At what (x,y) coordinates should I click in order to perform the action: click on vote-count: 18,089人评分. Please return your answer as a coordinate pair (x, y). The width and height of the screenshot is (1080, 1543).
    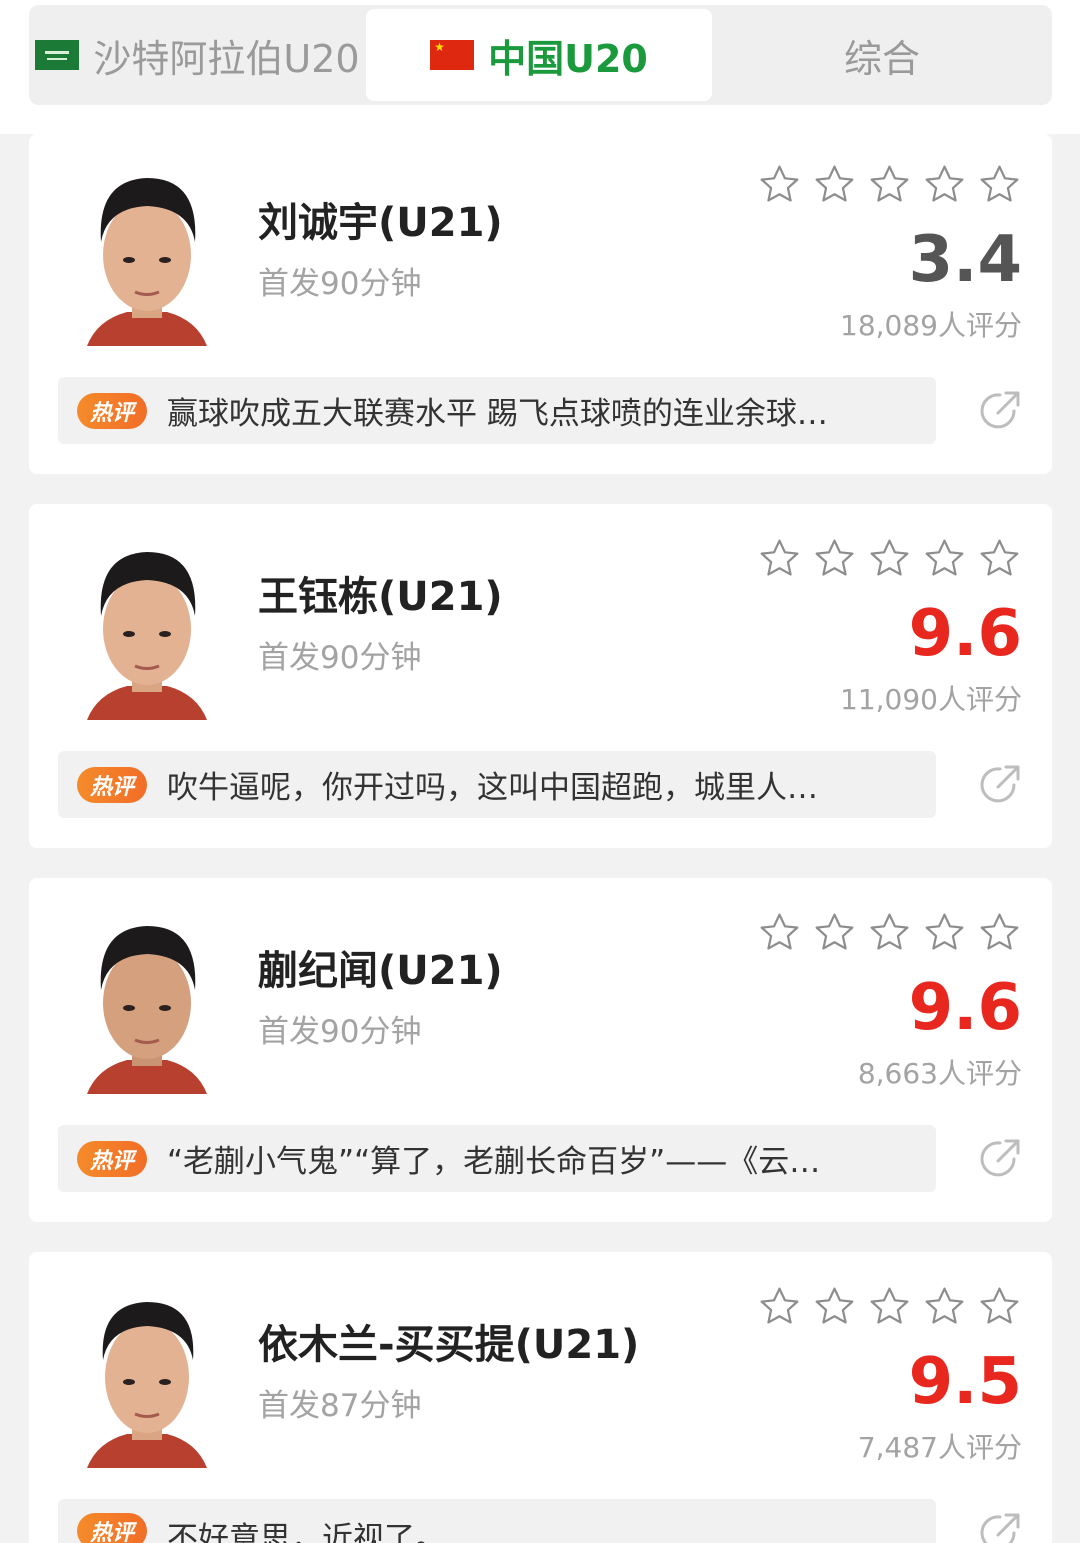
    Looking at the image, I should click on (931, 325).